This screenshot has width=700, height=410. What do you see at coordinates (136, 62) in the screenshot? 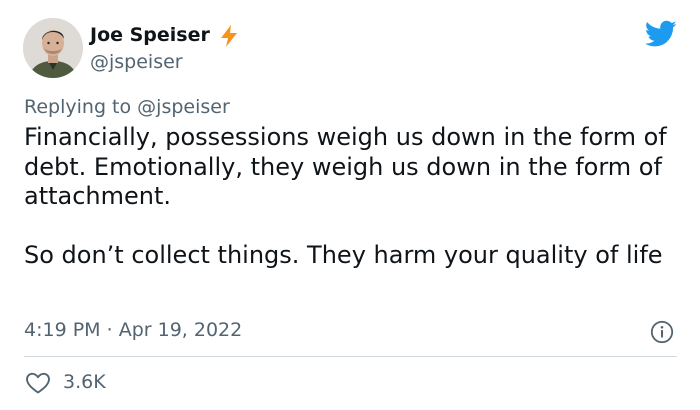
I see `author-handle: @jspeiser` at bounding box center [136, 62].